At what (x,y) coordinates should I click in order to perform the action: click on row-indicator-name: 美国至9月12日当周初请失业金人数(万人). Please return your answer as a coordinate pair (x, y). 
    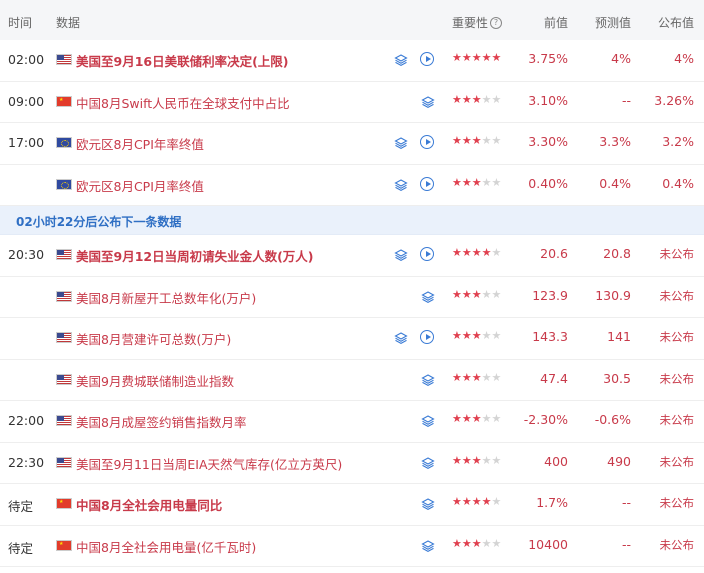
    Looking at the image, I should click on (195, 255).